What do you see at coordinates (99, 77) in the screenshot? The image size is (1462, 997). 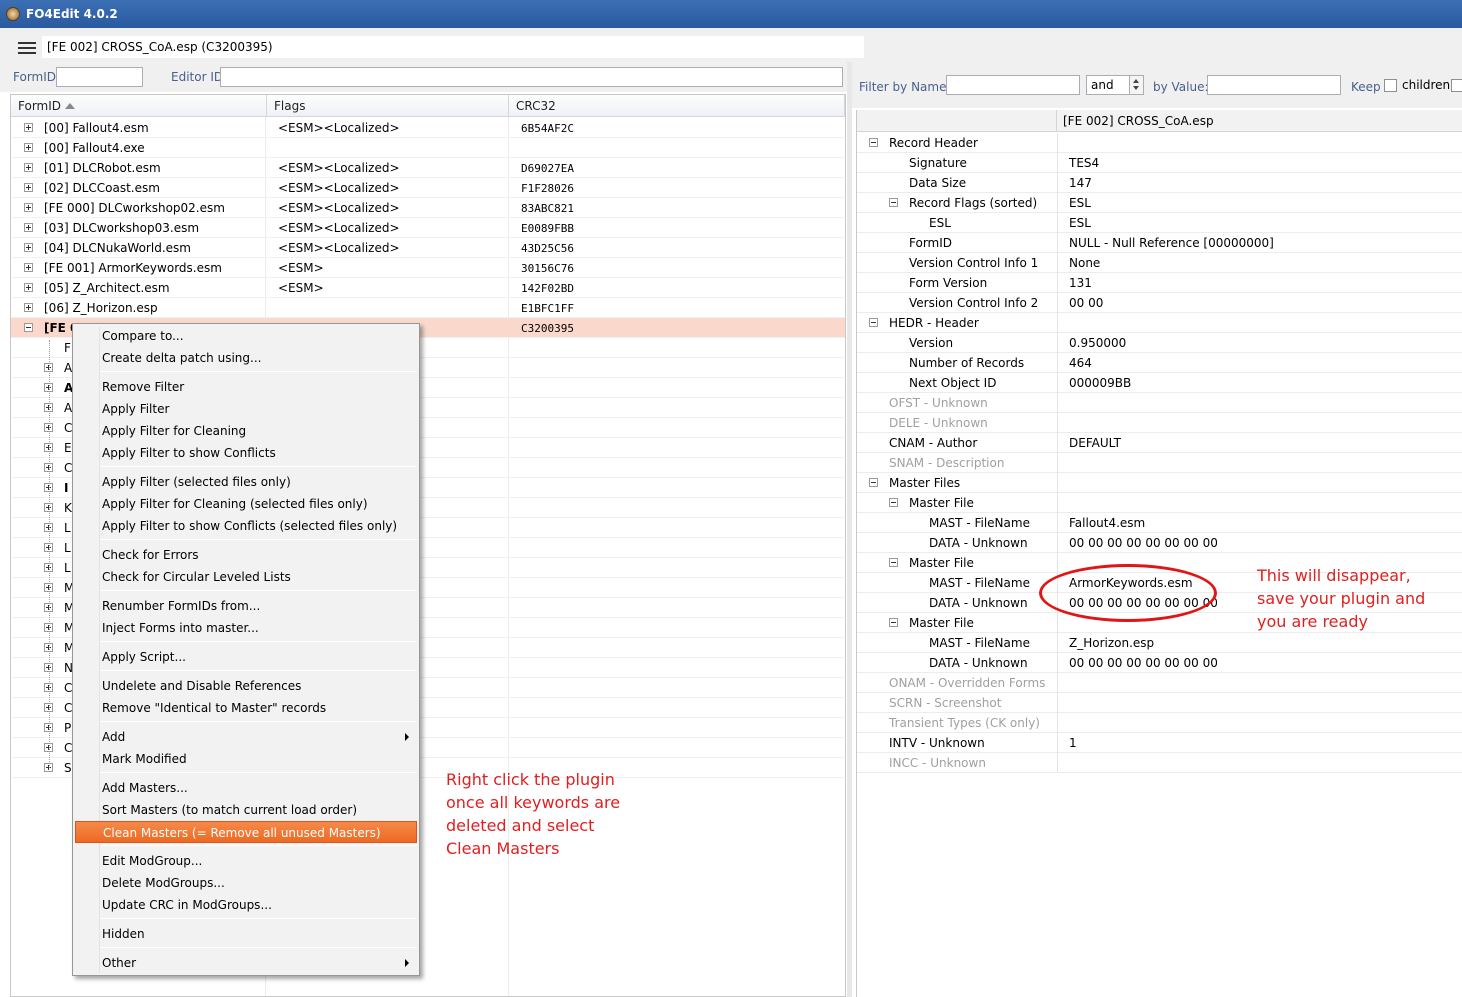 I see `formid-input` at bounding box center [99, 77].